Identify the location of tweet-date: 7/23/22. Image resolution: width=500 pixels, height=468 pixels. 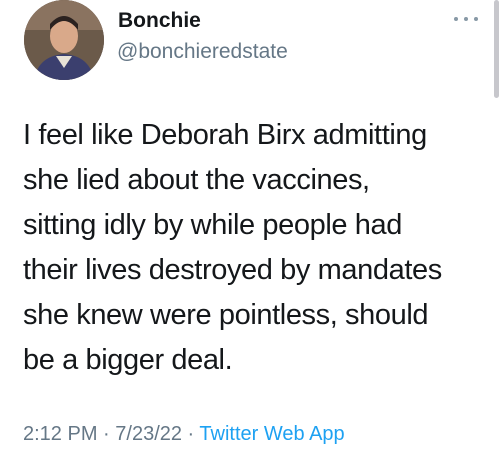
(148, 434).